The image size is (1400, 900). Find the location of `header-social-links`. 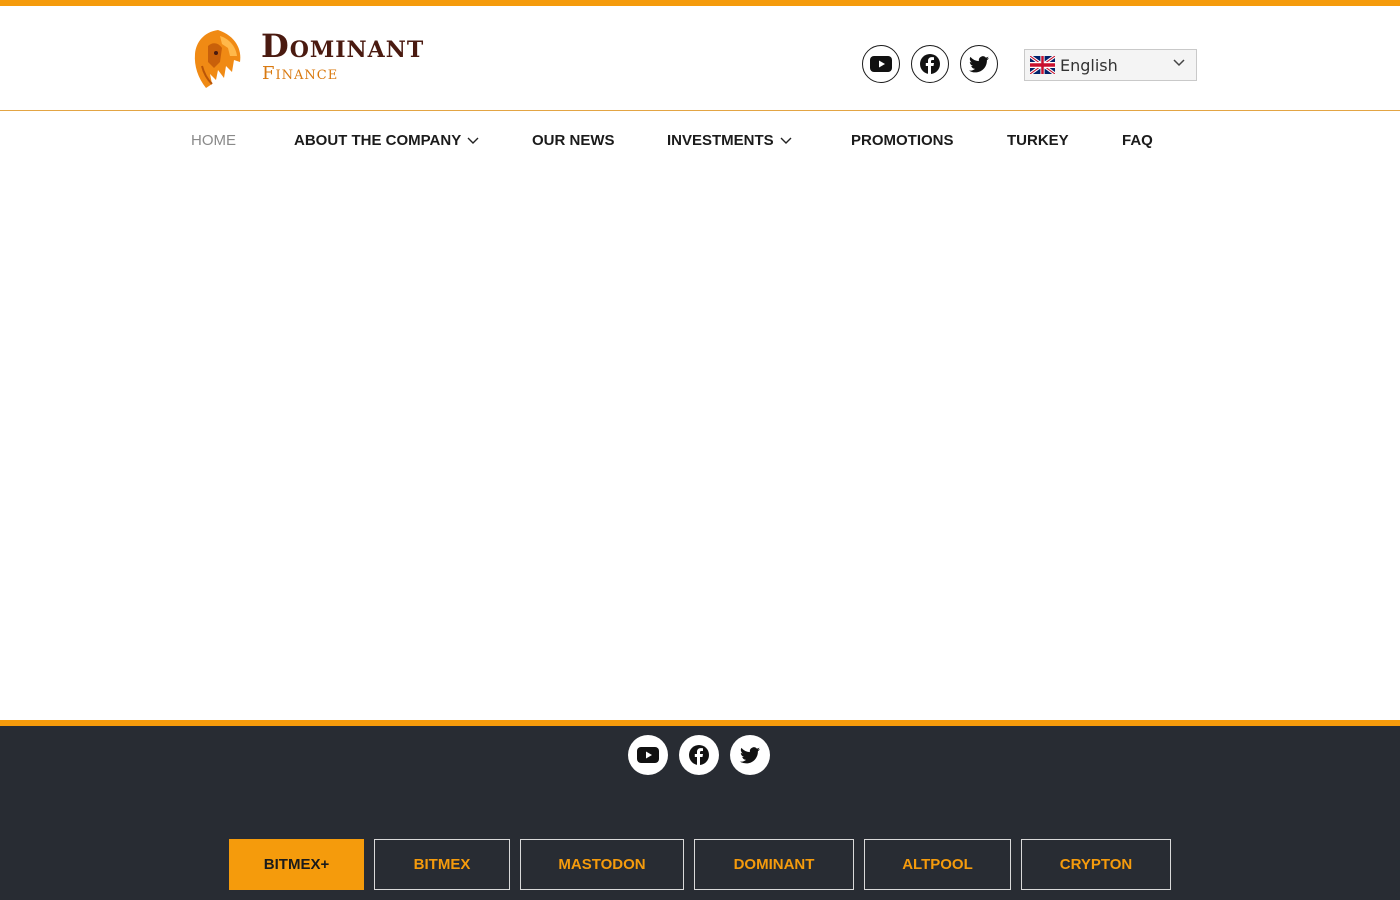

header-social-links is located at coordinates (930, 64).